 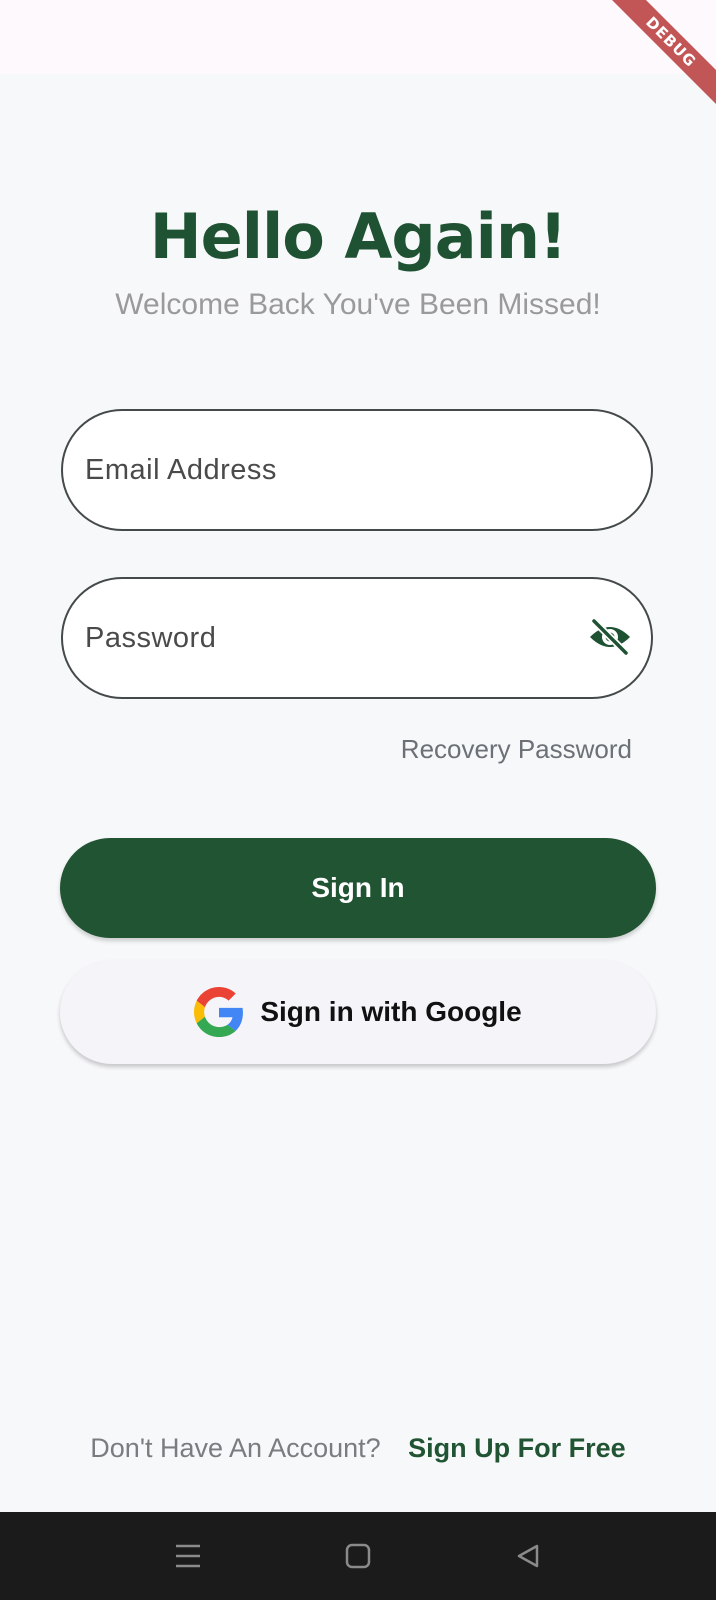 I want to click on google-sign-in-button: Sign in with Google, so click(x=358, y=1012).